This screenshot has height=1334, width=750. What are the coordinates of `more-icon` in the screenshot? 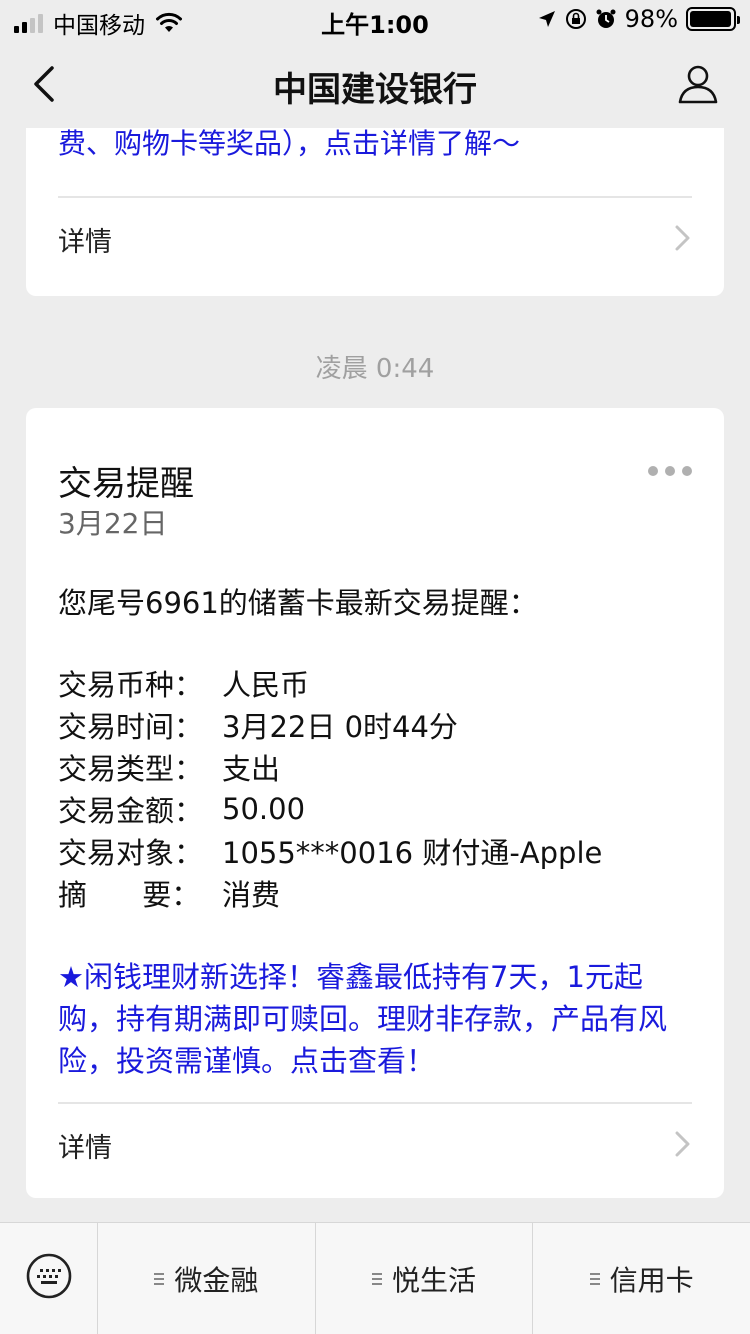 It's located at (670, 471).